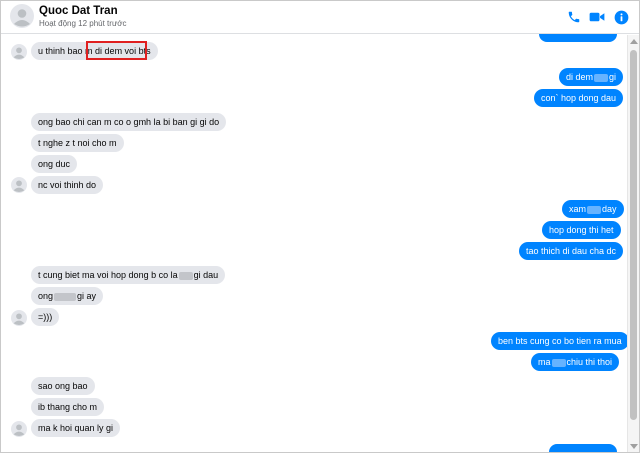 This screenshot has width=640, height=453. I want to click on phone-icon, so click(574, 17).